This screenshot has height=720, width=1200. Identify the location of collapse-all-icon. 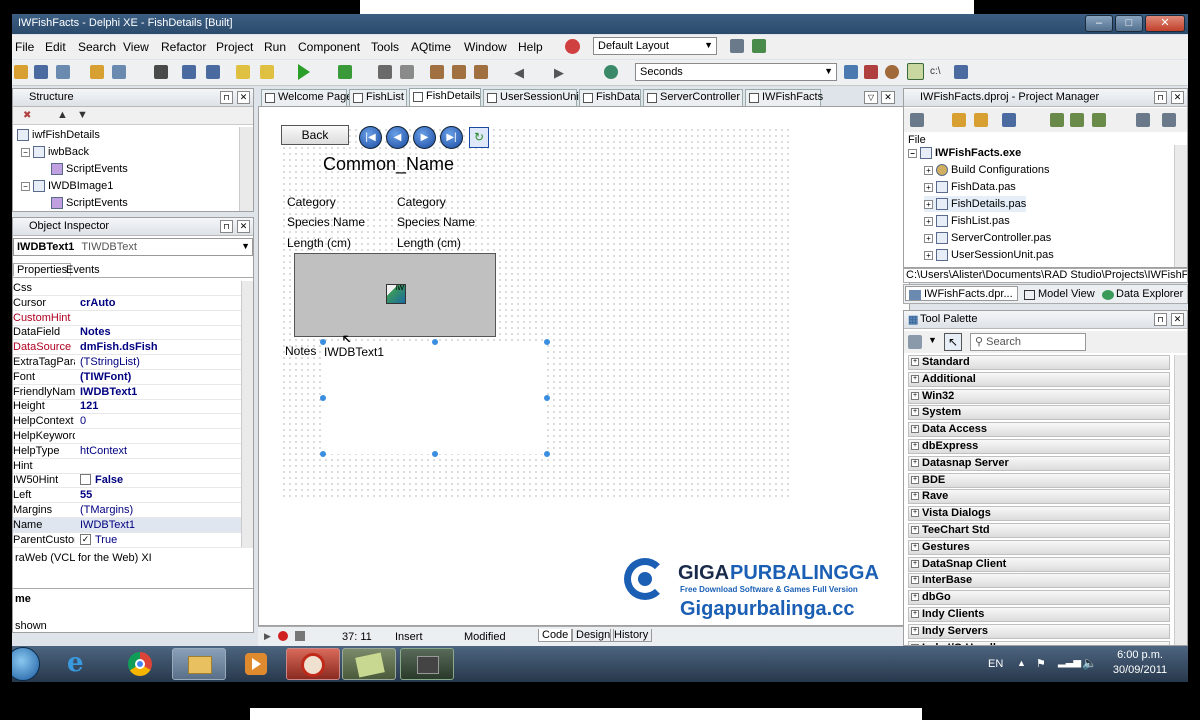
(1099, 120).